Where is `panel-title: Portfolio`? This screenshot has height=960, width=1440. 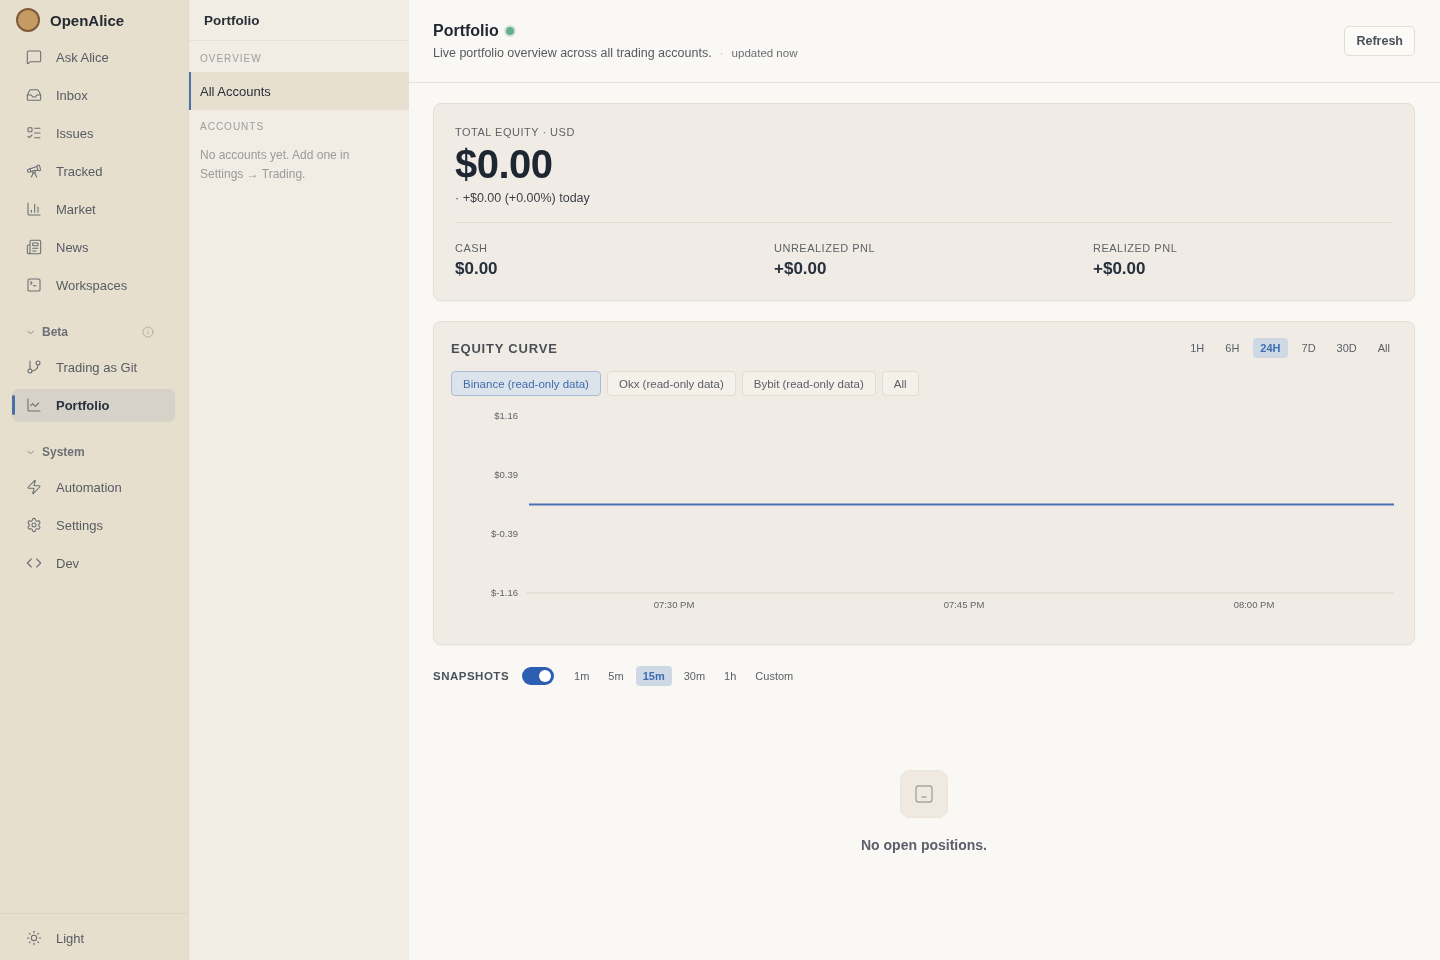 panel-title: Portfolio is located at coordinates (232, 20).